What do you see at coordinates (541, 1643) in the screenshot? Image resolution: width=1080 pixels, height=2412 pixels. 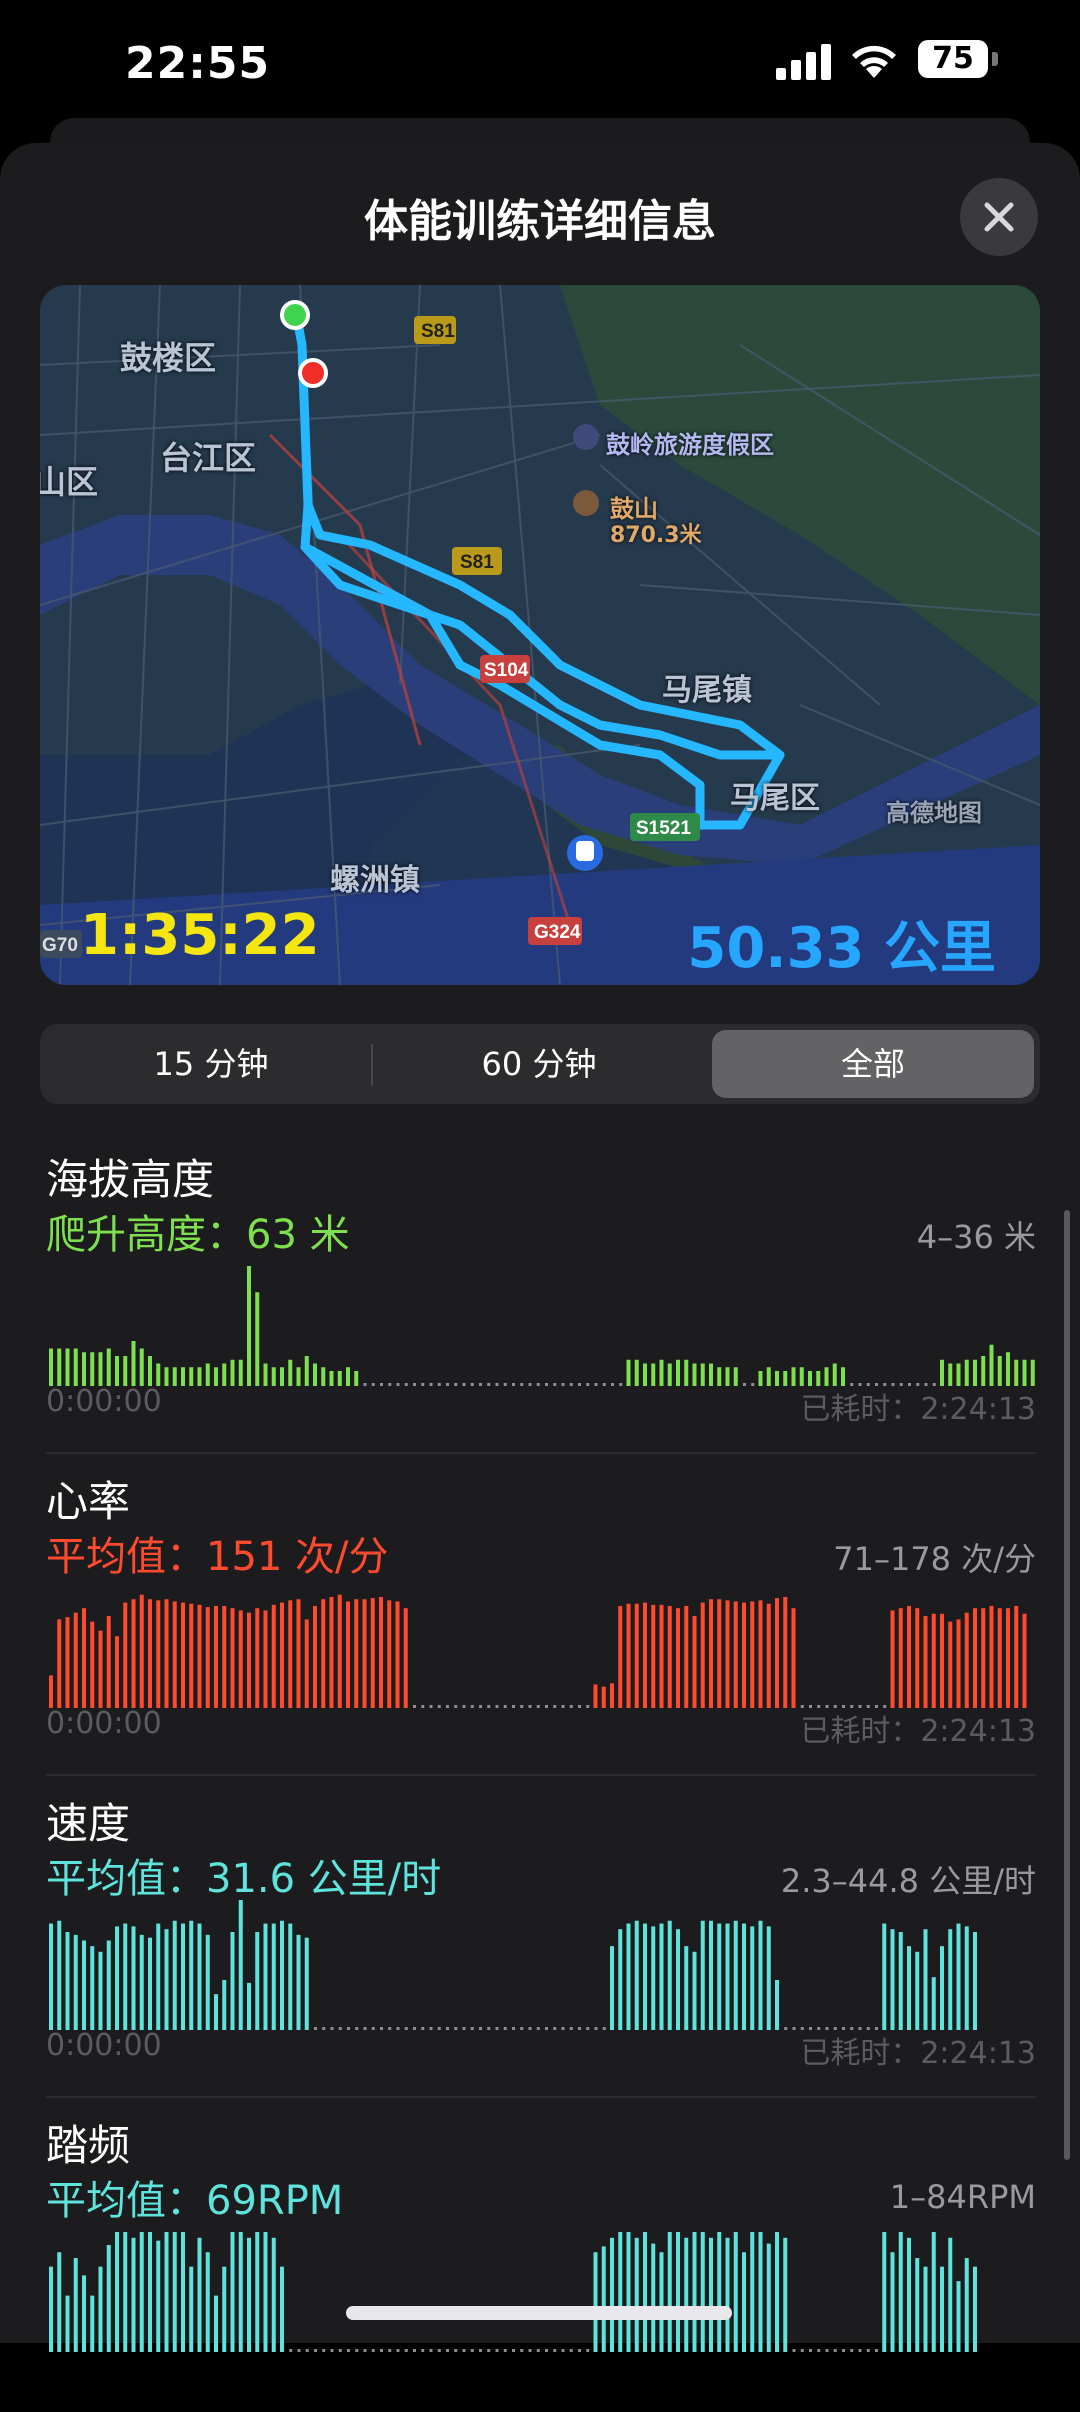 I see `heart-rate-chart` at bounding box center [541, 1643].